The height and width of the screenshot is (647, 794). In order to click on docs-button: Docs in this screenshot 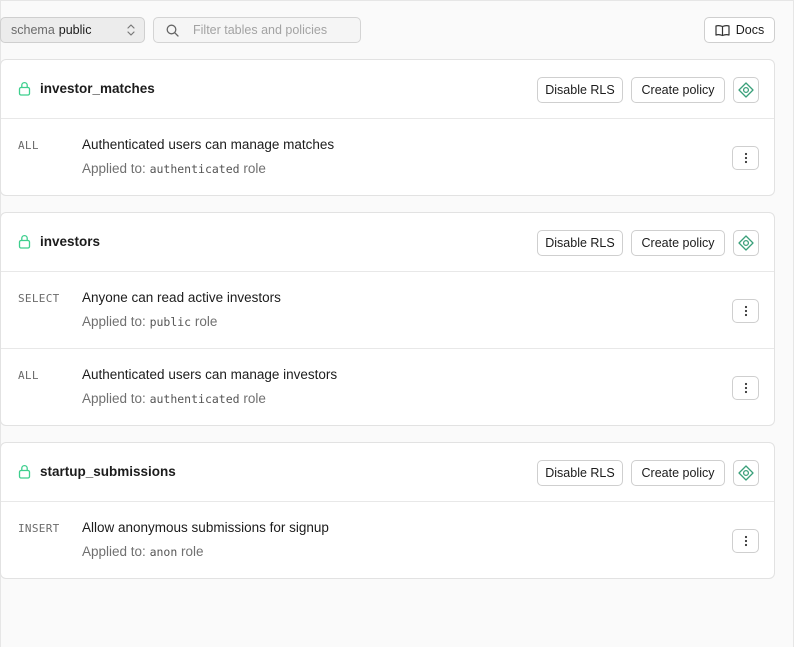, I will do `click(739, 30)`.